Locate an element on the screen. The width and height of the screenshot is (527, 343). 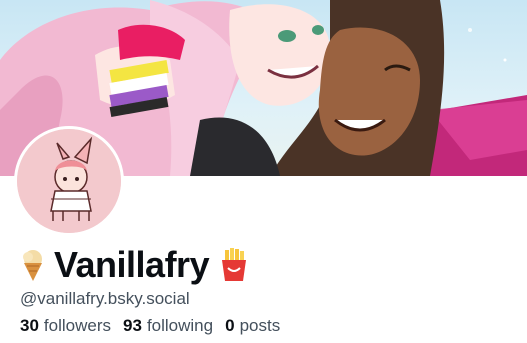
posts-label: posts is located at coordinates (260, 325).